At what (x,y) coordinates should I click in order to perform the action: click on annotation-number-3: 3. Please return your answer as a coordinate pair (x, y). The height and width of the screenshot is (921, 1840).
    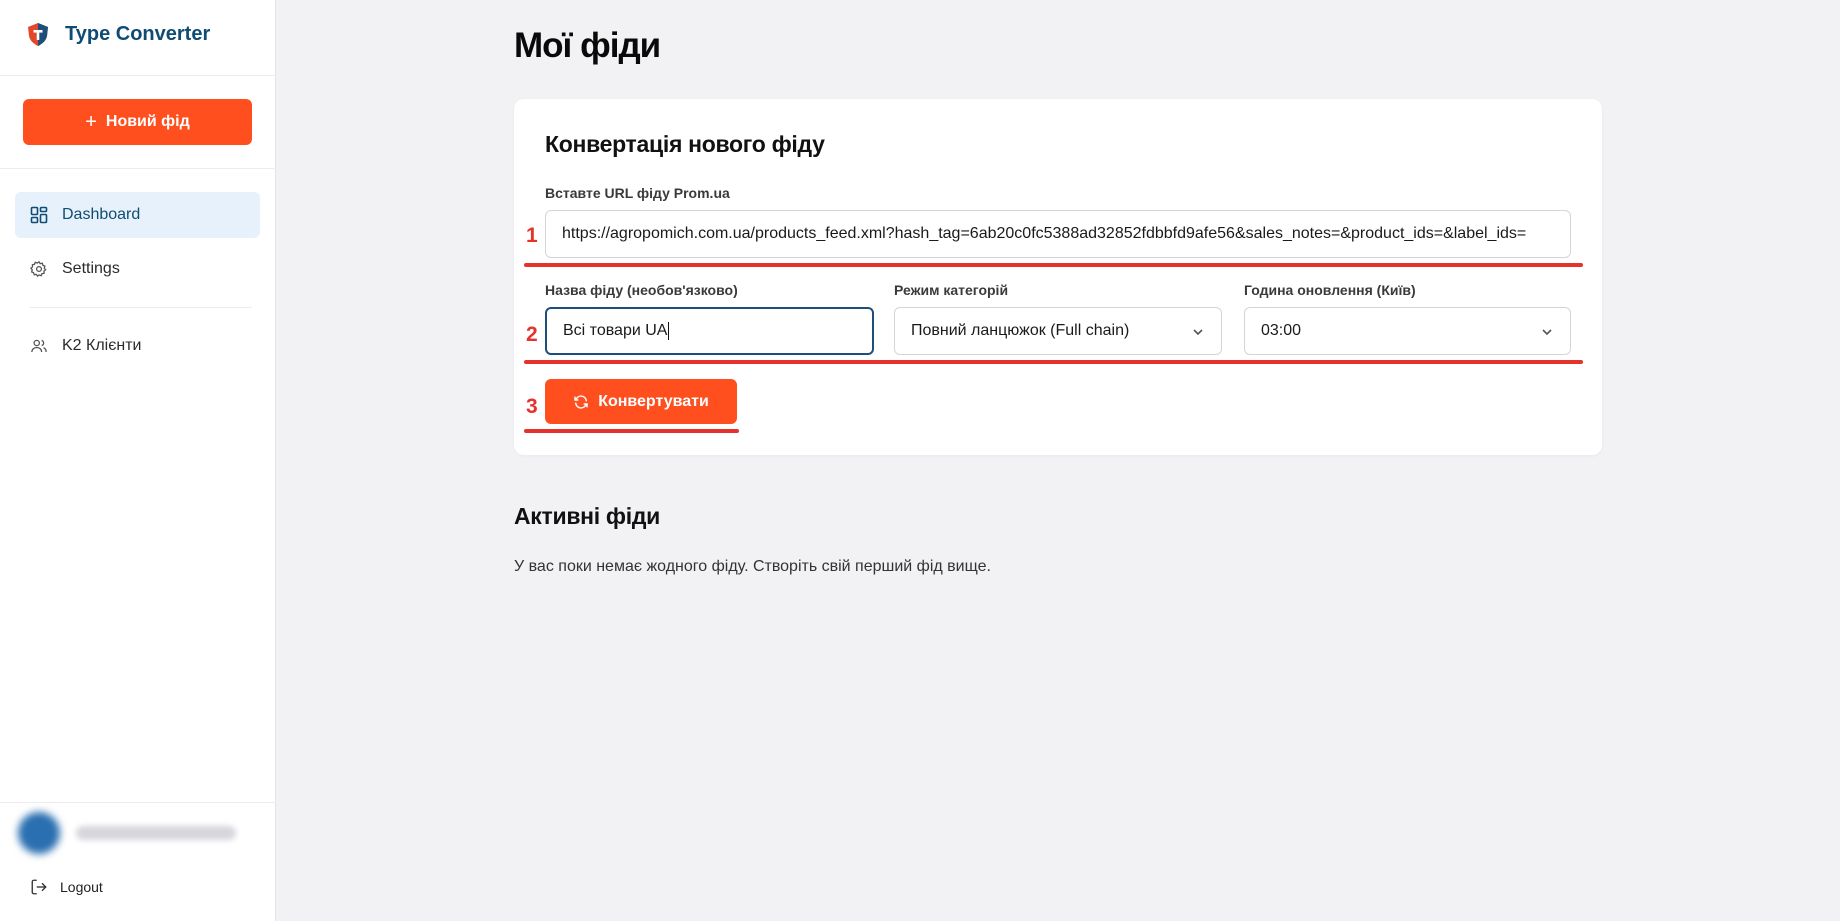
    Looking at the image, I should click on (532, 406).